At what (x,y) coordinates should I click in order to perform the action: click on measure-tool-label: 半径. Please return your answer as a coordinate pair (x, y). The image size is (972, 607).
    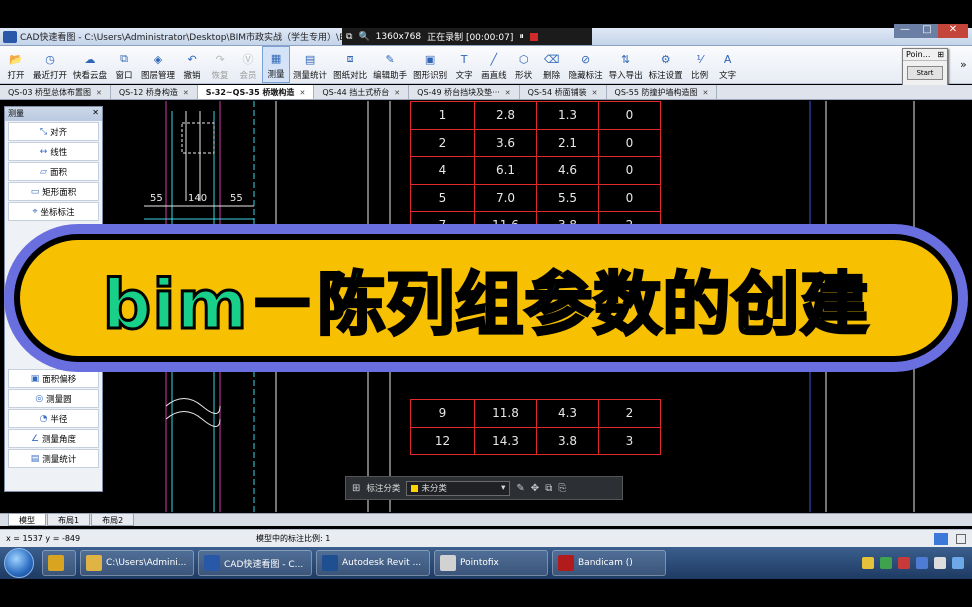
    Looking at the image, I should click on (59, 419).